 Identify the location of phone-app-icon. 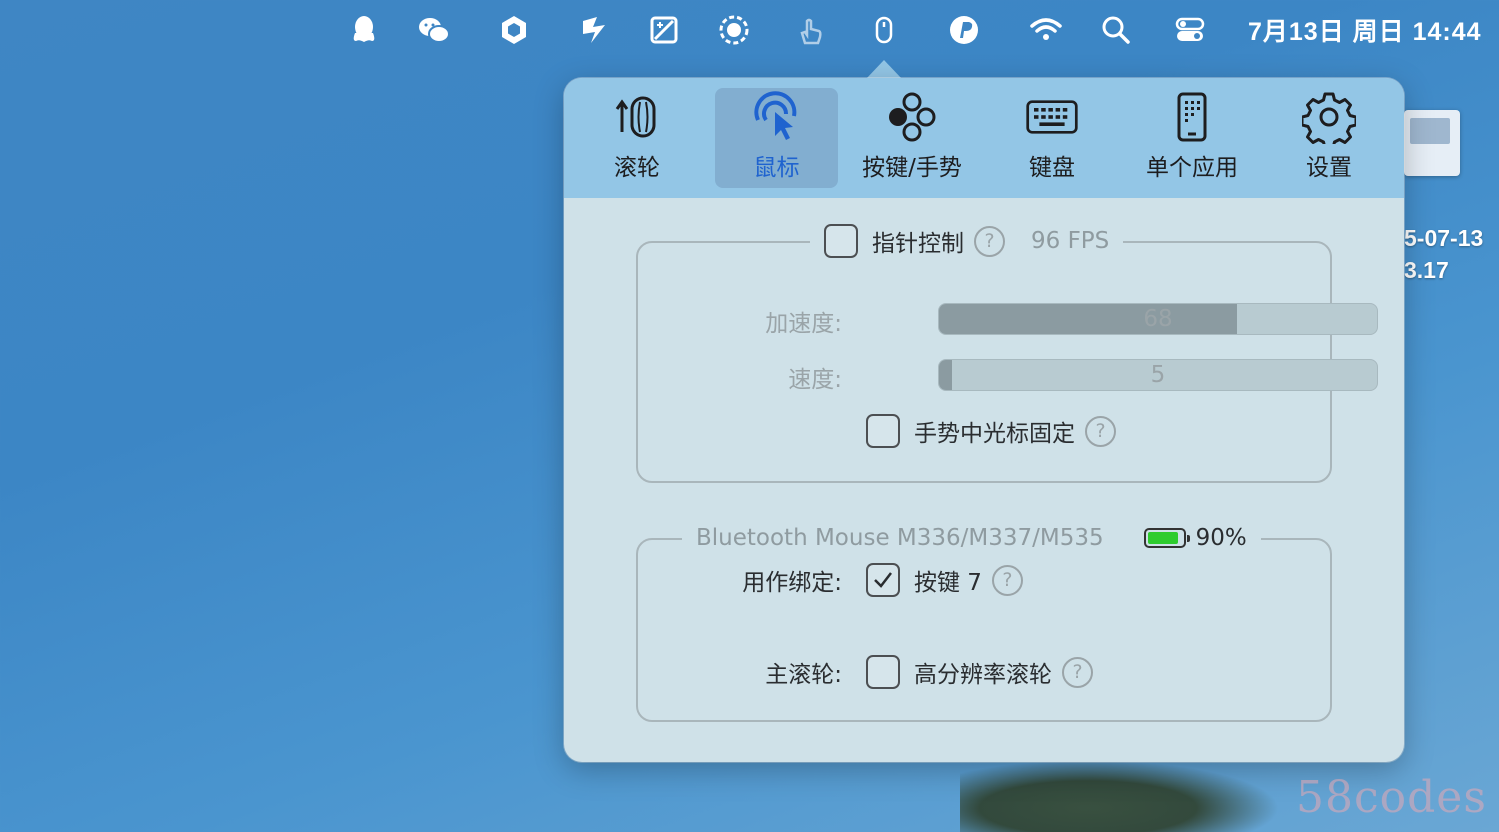
(1192, 117).